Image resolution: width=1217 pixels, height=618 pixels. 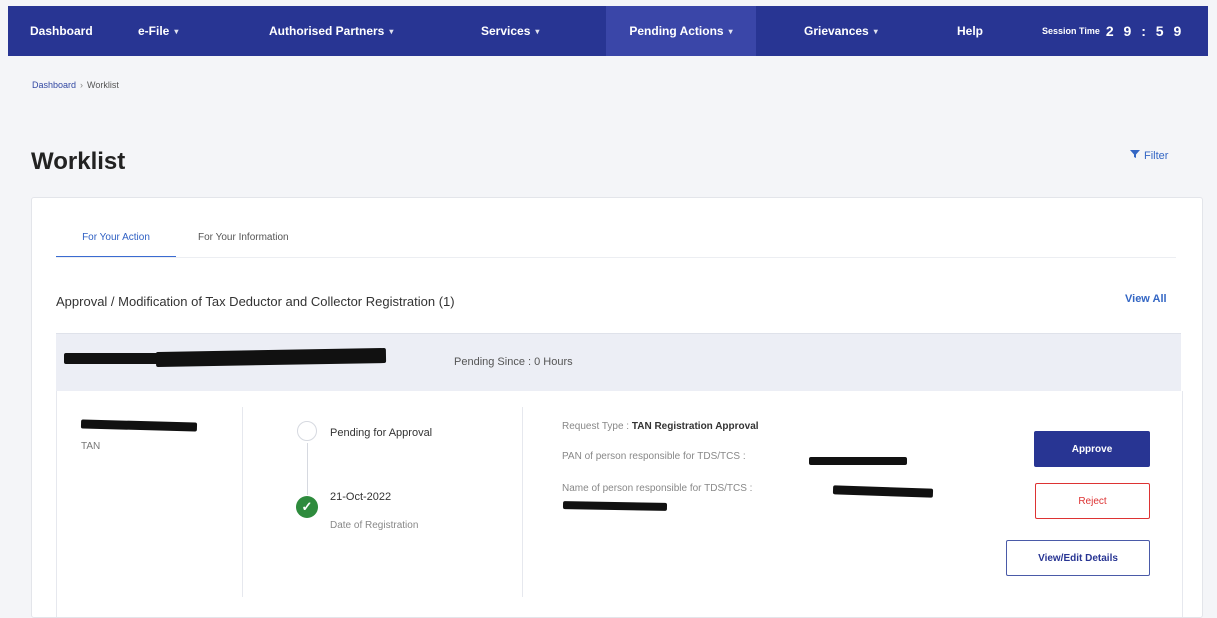 I want to click on reject-button: Reject, so click(x=1092, y=501).